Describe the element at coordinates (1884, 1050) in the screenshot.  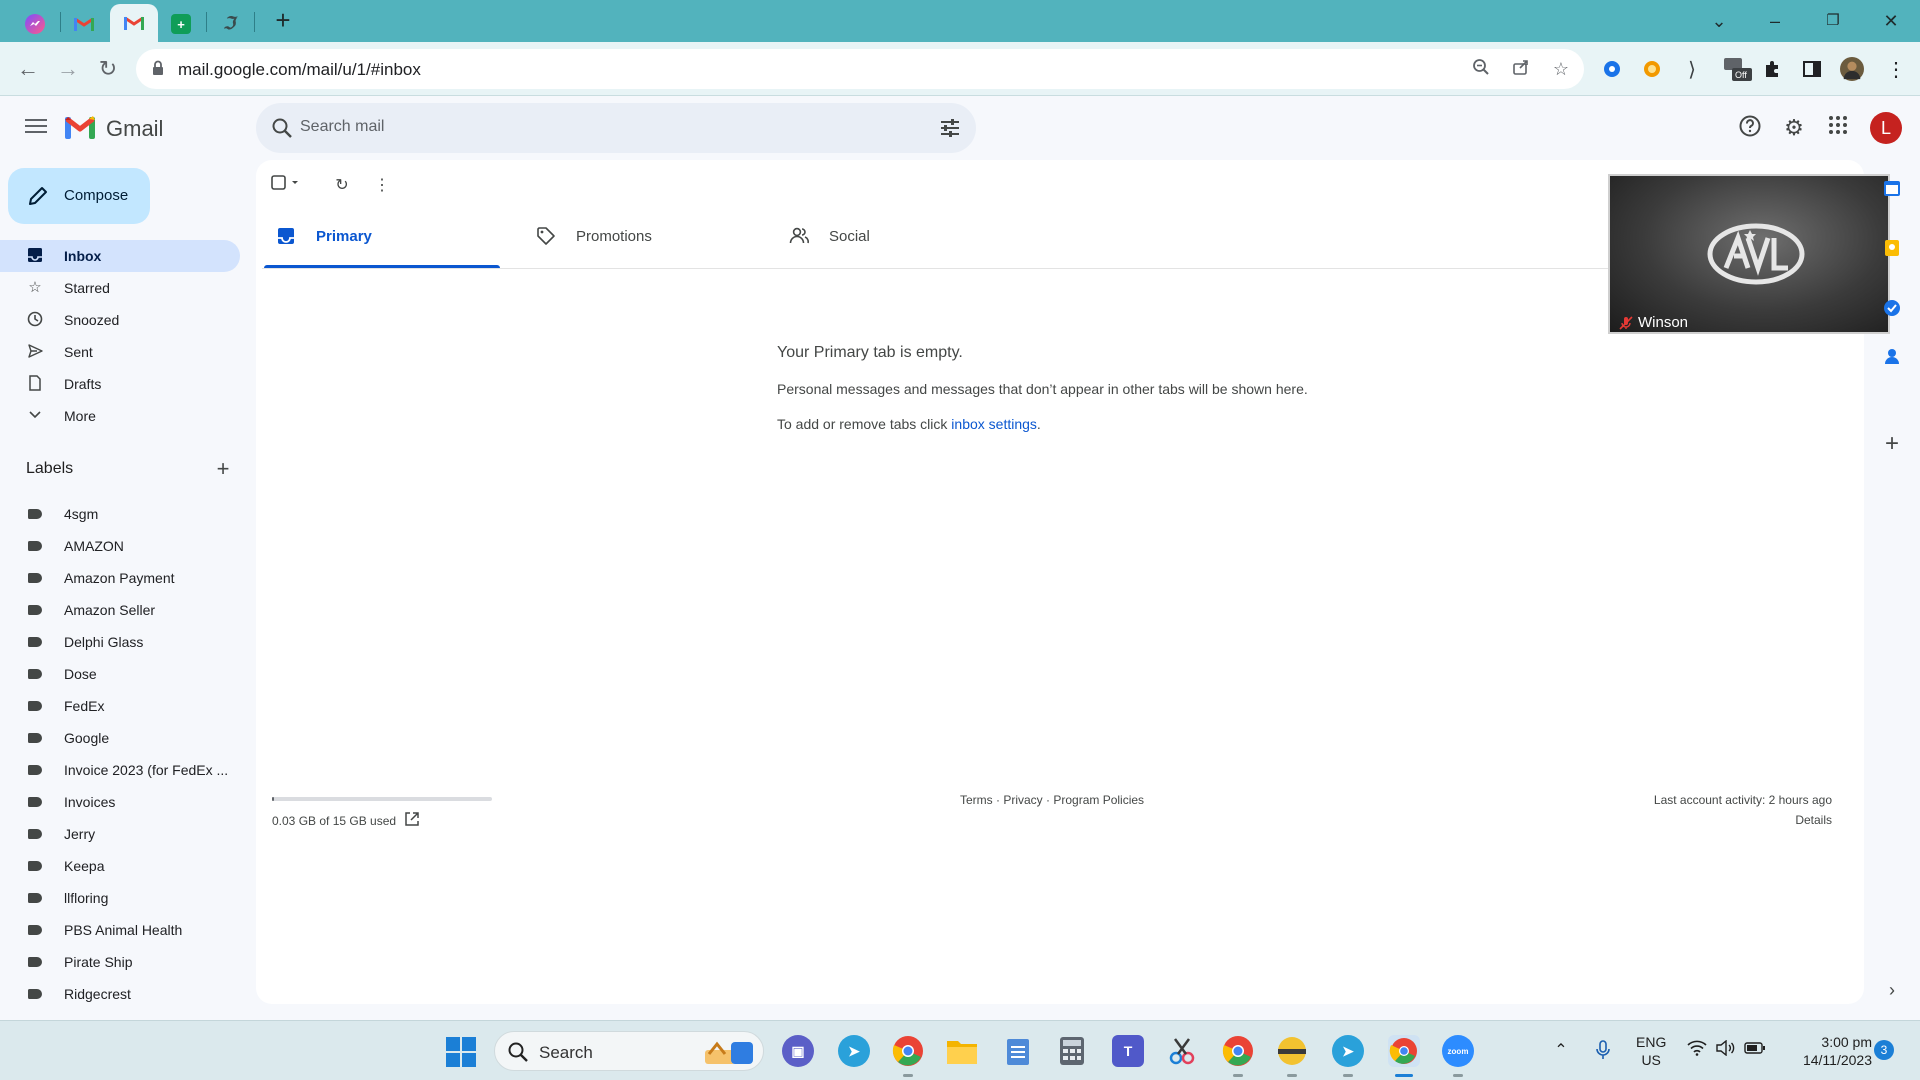
I see `notification-badge: 3` at that location.